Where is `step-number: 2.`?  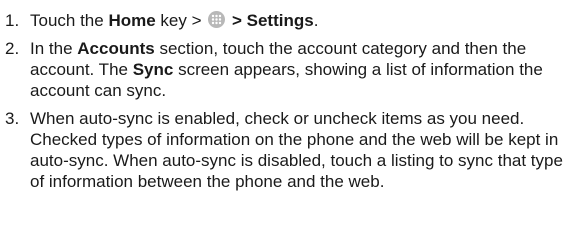
step-number: 2. is located at coordinates (12, 48).